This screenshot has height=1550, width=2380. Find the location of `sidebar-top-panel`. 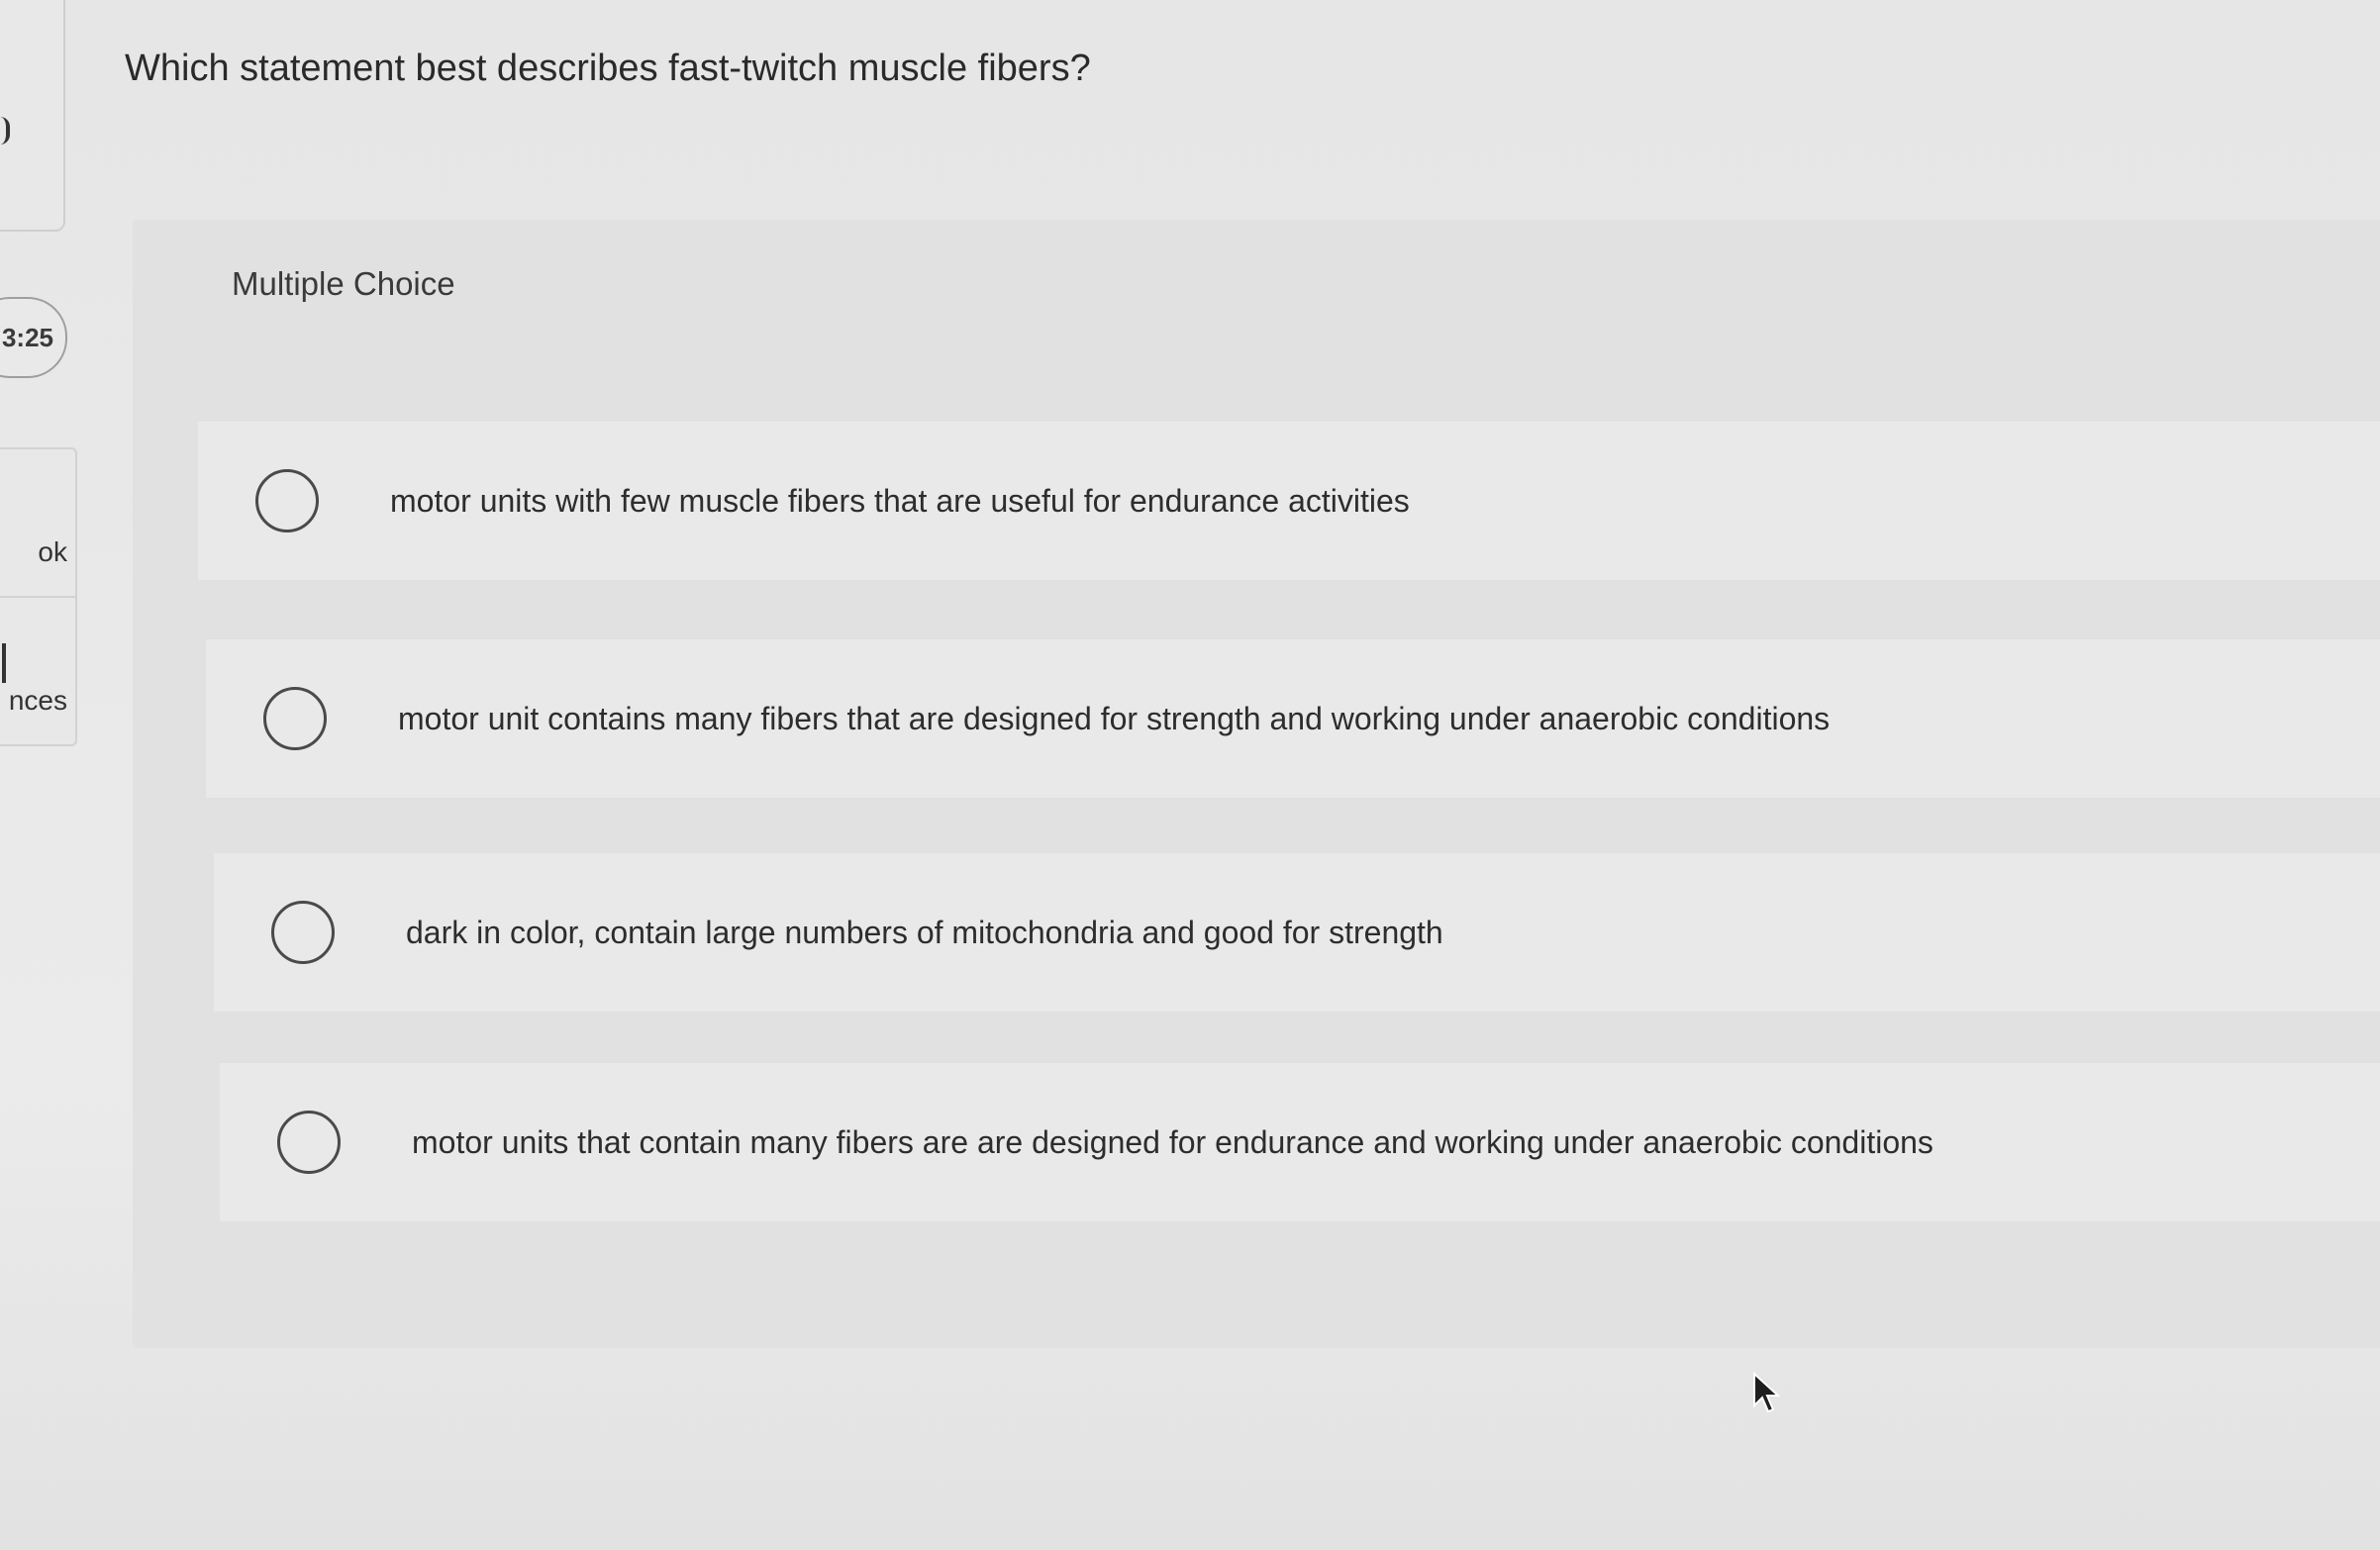

sidebar-top-panel is located at coordinates (32, 116).